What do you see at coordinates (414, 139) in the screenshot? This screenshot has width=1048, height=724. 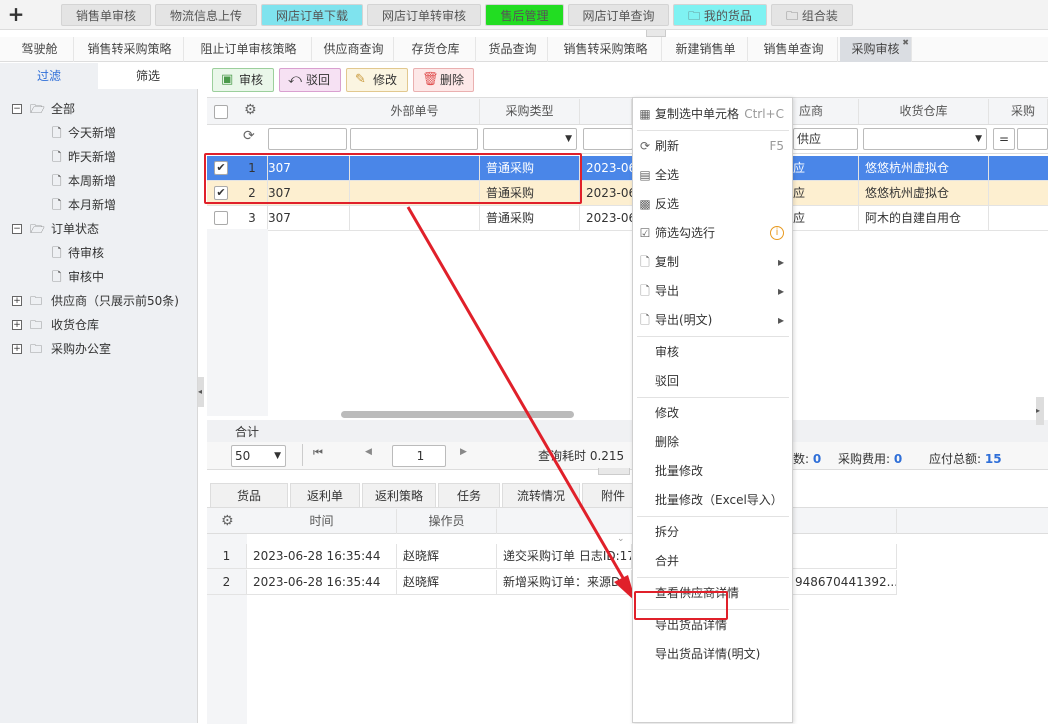 I see `filter-external-no-input` at bounding box center [414, 139].